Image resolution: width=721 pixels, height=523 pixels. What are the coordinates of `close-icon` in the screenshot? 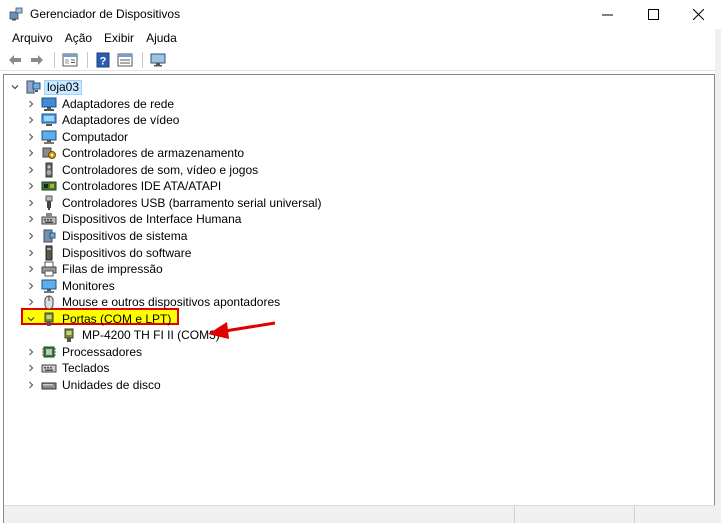 It's located at (698, 14).